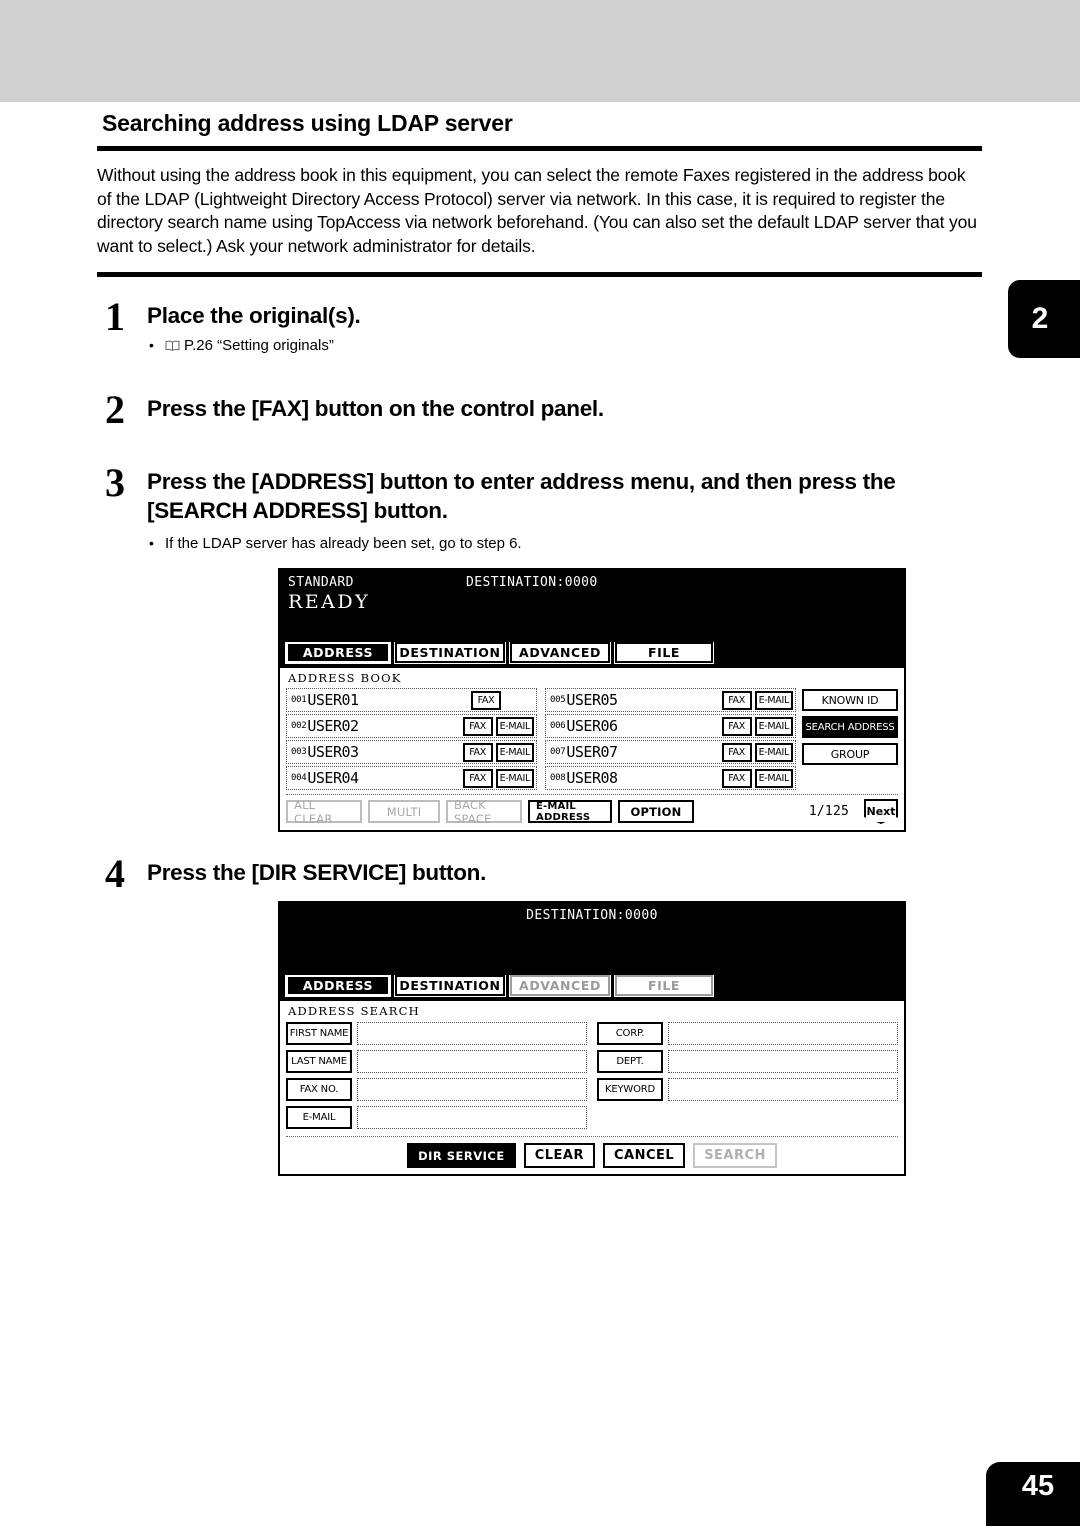  Describe the element at coordinates (747, 1117) in the screenshot. I see `form-row-spacer` at that location.